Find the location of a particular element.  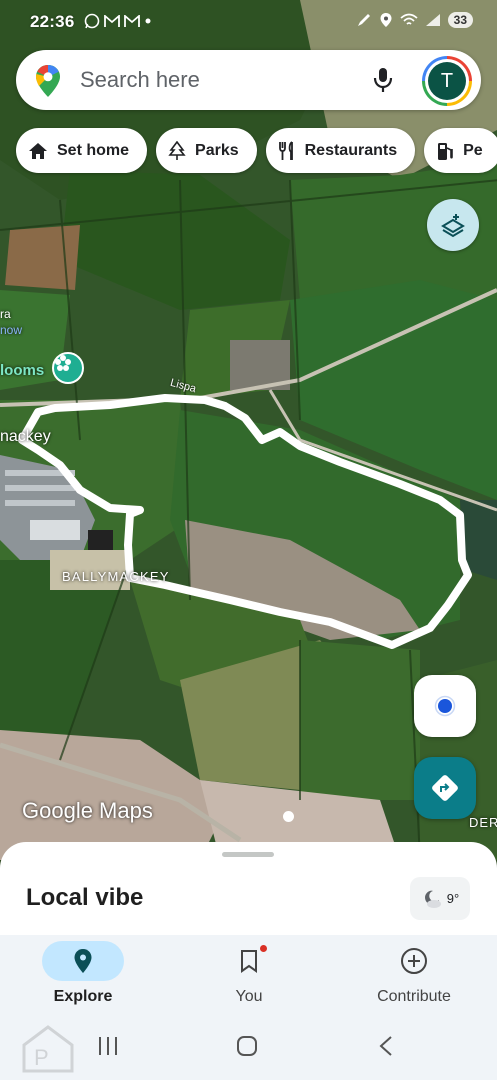

chip-set-home: Set home is located at coordinates (82, 150).